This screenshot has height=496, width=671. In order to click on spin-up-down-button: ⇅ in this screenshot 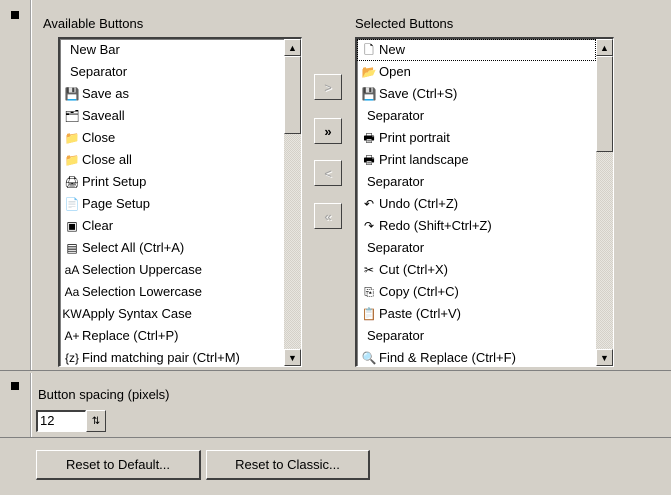, I will do `click(96, 421)`.